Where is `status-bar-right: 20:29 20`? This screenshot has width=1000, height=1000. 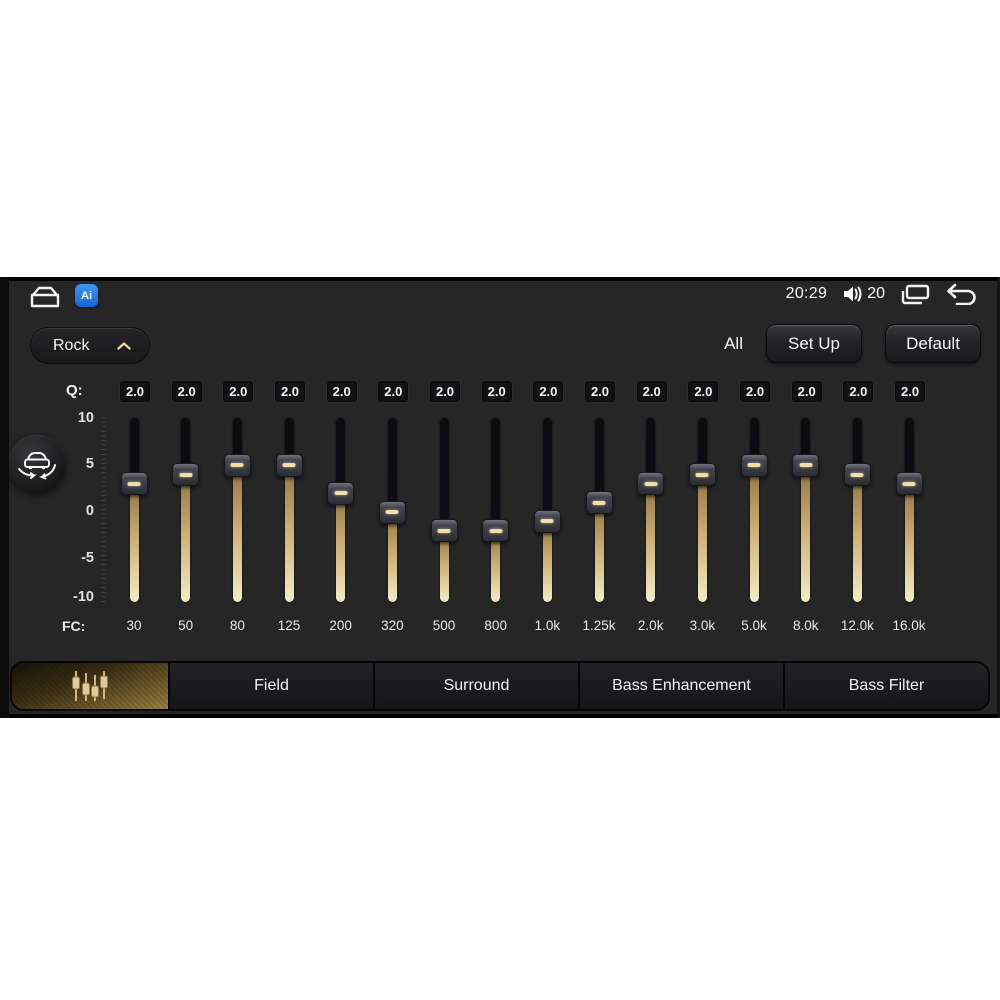 status-bar-right: 20:29 20 is located at coordinates (882, 294).